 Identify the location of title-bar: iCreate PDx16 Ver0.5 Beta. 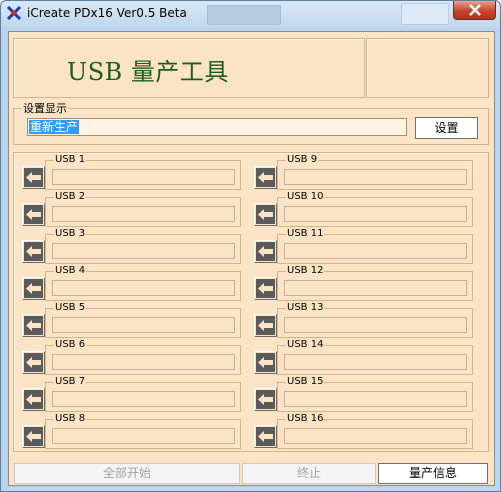
(250, 14).